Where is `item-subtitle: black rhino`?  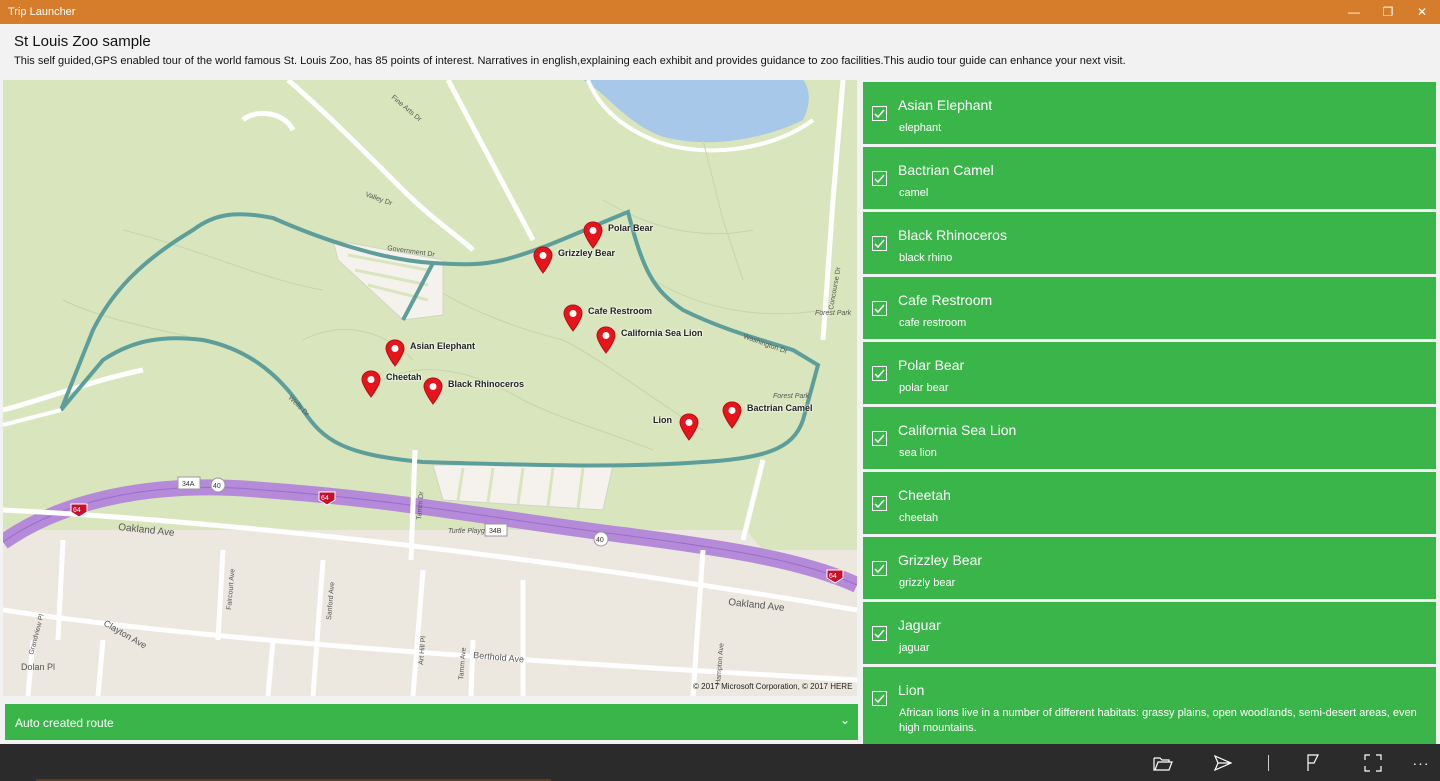
item-subtitle: black rhino is located at coordinates (926, 258).